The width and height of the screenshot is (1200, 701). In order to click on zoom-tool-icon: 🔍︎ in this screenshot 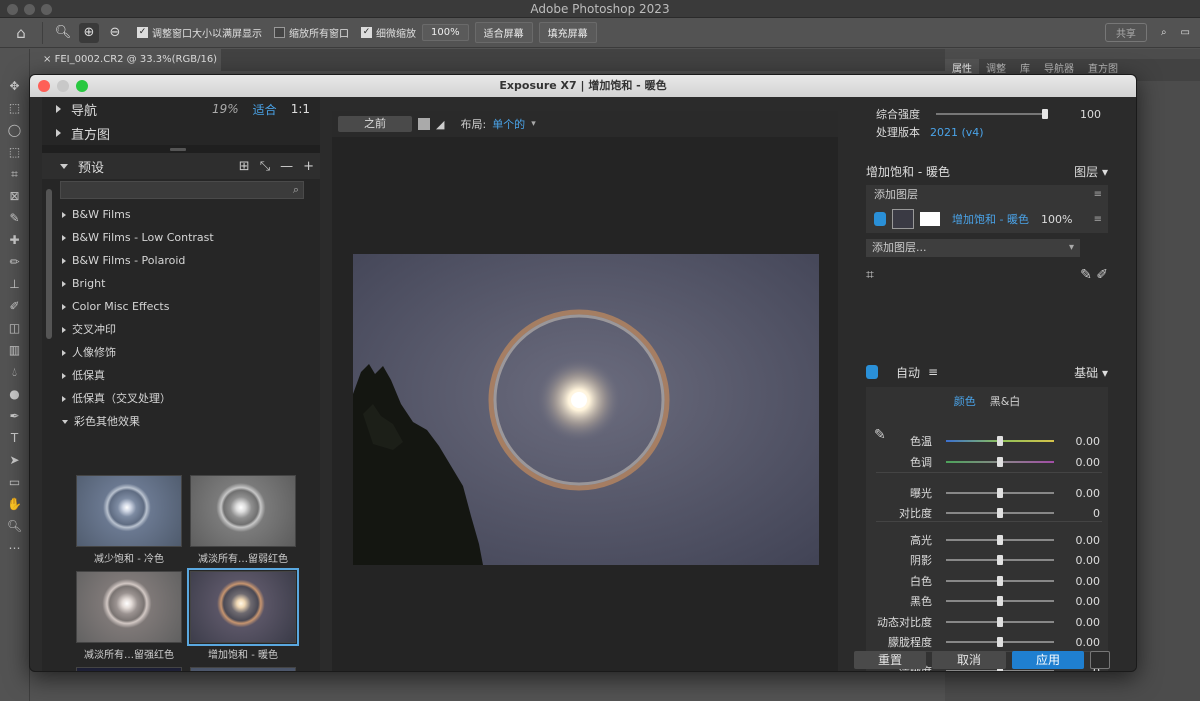, I will do `click(63, 33)`.